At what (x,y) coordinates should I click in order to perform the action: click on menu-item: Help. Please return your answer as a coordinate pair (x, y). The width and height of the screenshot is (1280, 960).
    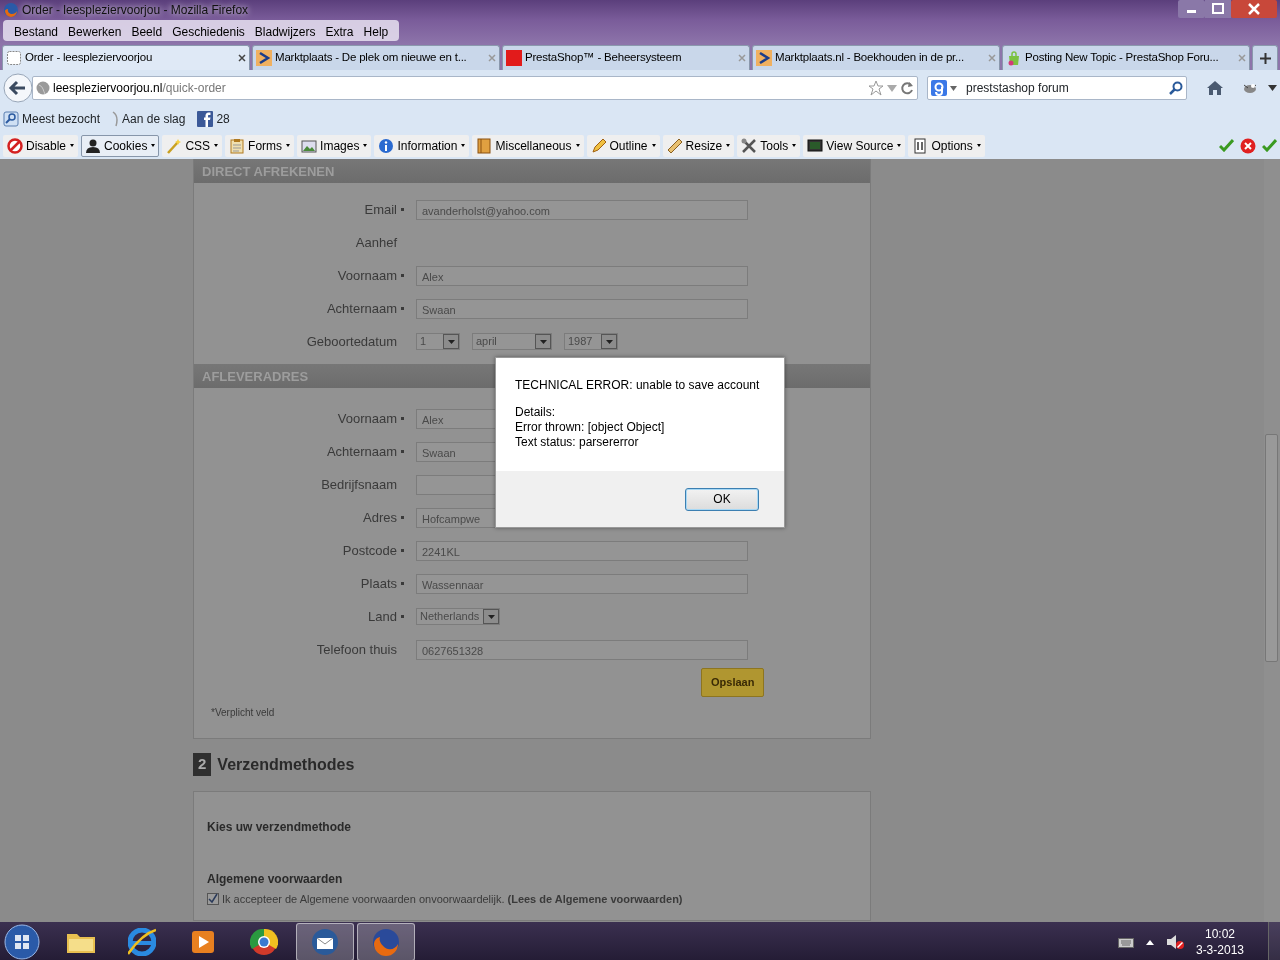
    Looking at the image, I should click on (376, 30).